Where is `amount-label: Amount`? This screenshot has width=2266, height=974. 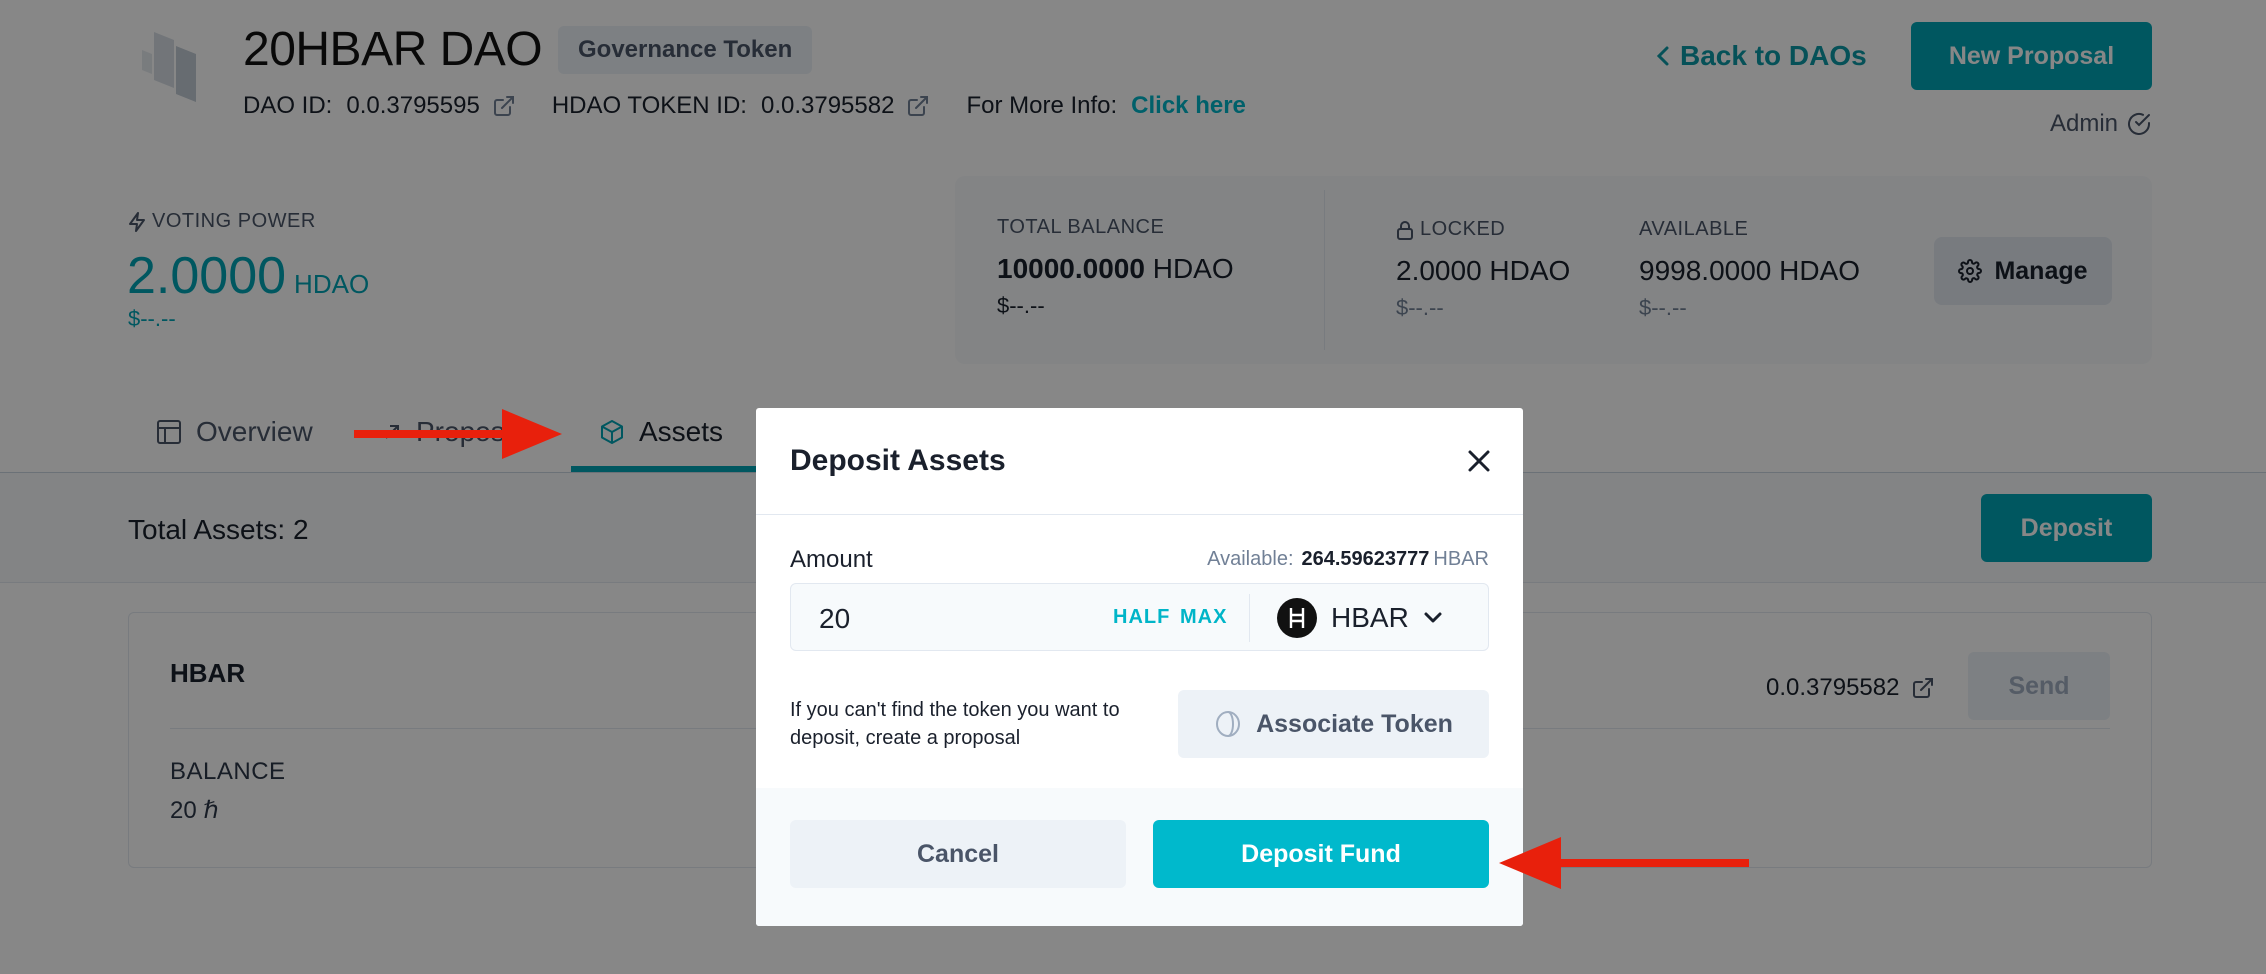 amount-label: Amount is located at coordinates (831, 559).